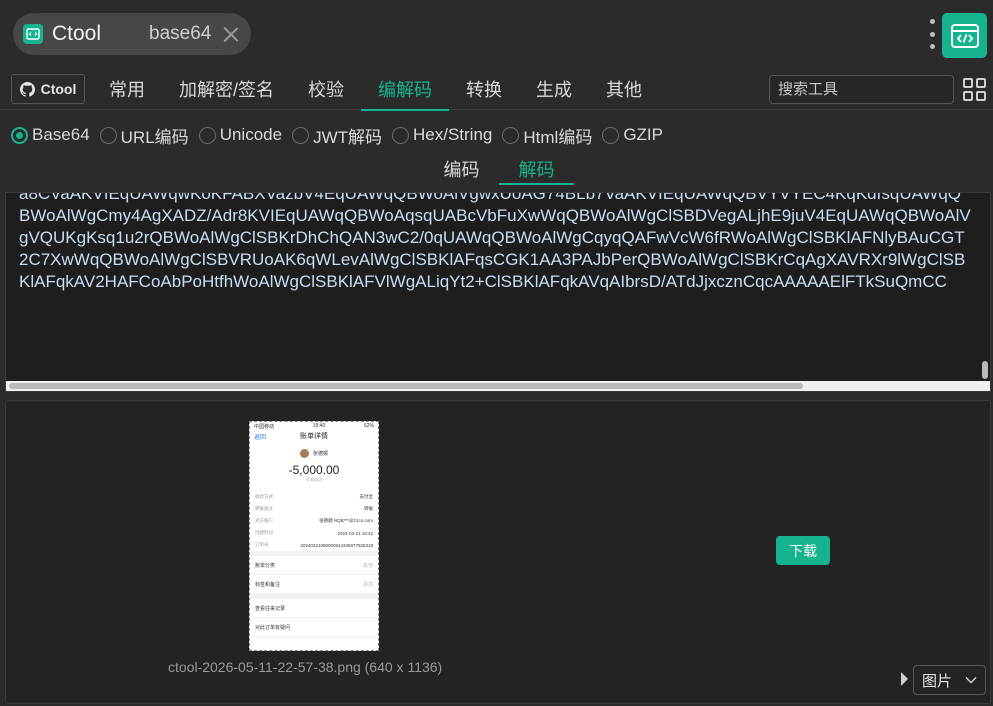 This screenshot has height=706, width=993. What do you see at coordinates (337, 135) in the screenshot?
I see `radio-jwt: JWT解码` at bounding box center [337, 135].